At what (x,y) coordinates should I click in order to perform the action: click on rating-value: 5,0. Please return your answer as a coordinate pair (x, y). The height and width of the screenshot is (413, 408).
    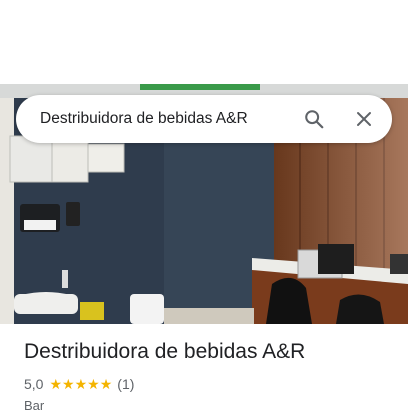
    Looking at the image, I should click on (34, 384).